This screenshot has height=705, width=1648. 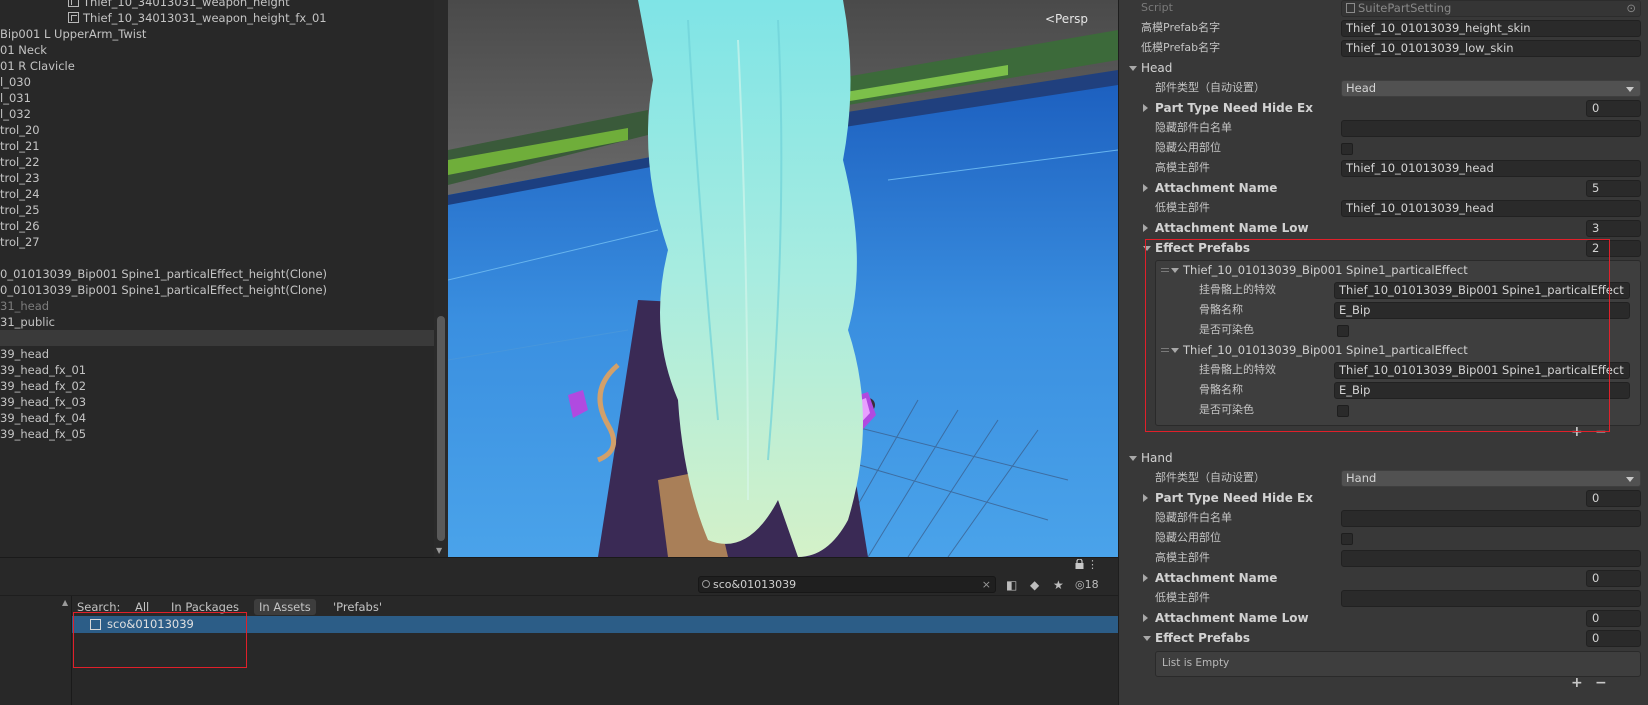 What do you see at coordinates (224, 178) in the screenshot?
I see `hierarchy-item: trol_23` at bounding box center [224, 178].